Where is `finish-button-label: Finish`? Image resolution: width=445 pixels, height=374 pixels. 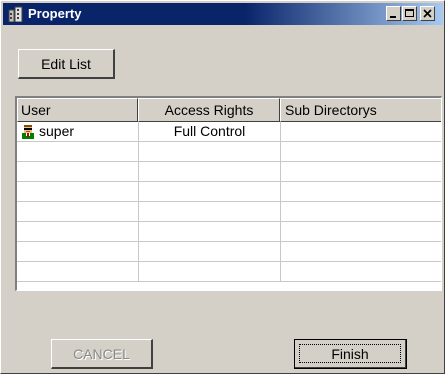 finish-button-label: Finish is located at coordinates (350, 353).